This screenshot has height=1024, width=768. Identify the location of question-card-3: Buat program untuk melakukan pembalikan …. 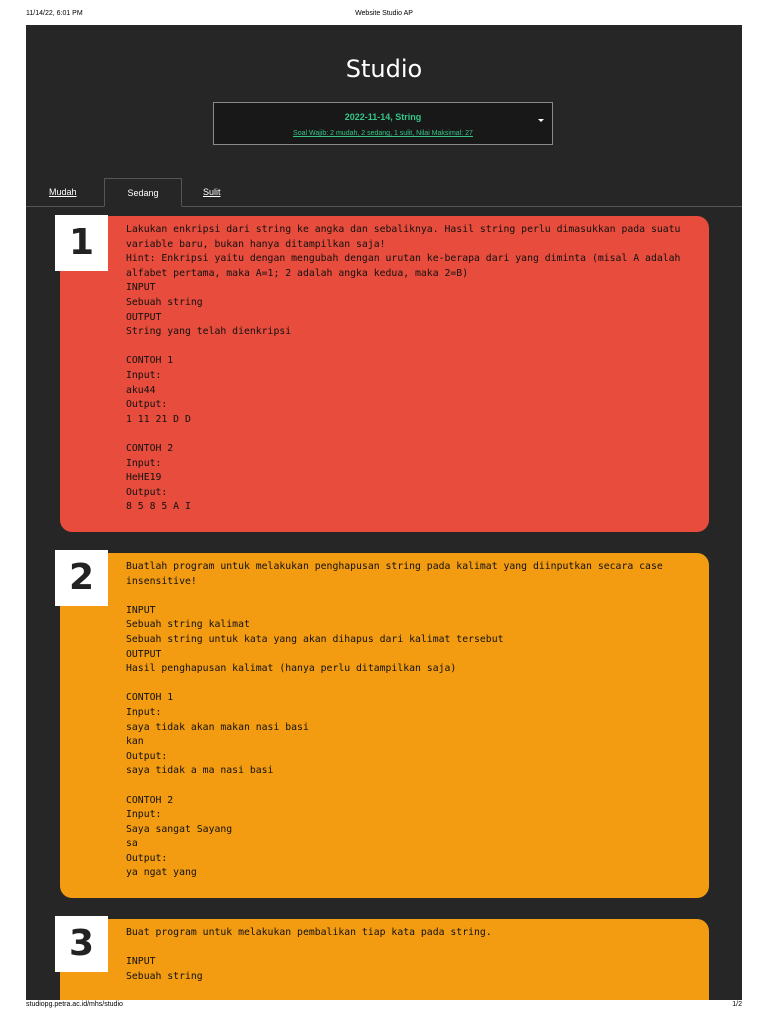
(384, 959).